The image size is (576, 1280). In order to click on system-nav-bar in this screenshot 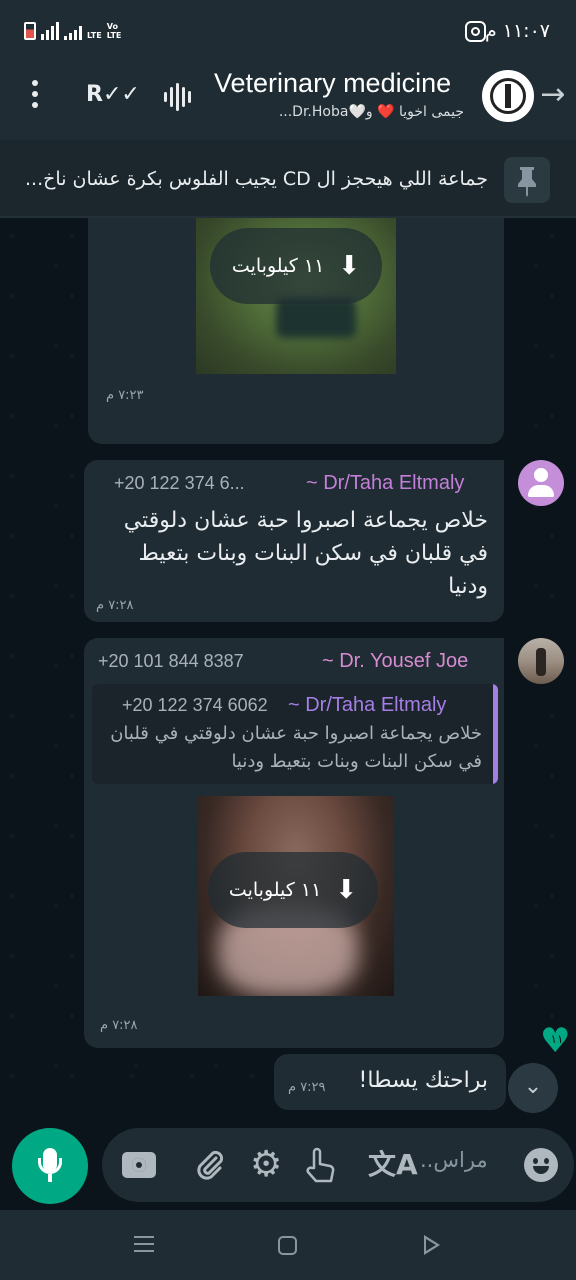, I will do `click(288, 1245)`.